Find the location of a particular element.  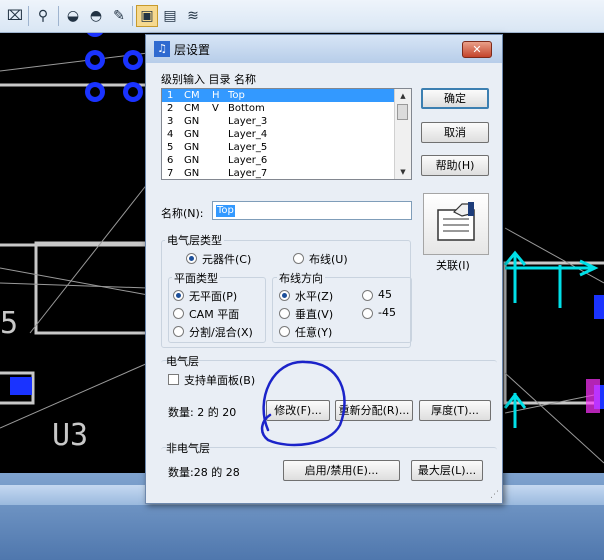

cam-plane-label: CAM 平面 is located at coordinates (214, 314).